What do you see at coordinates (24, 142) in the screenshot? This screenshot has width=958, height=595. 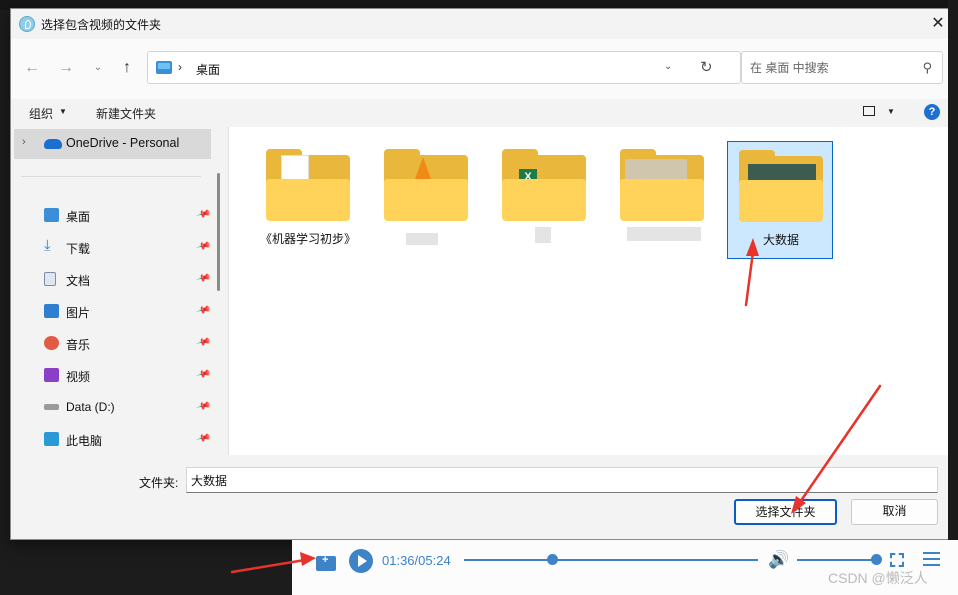 I see `chevron-right-icon: ›` at bounding box center [24, 142].